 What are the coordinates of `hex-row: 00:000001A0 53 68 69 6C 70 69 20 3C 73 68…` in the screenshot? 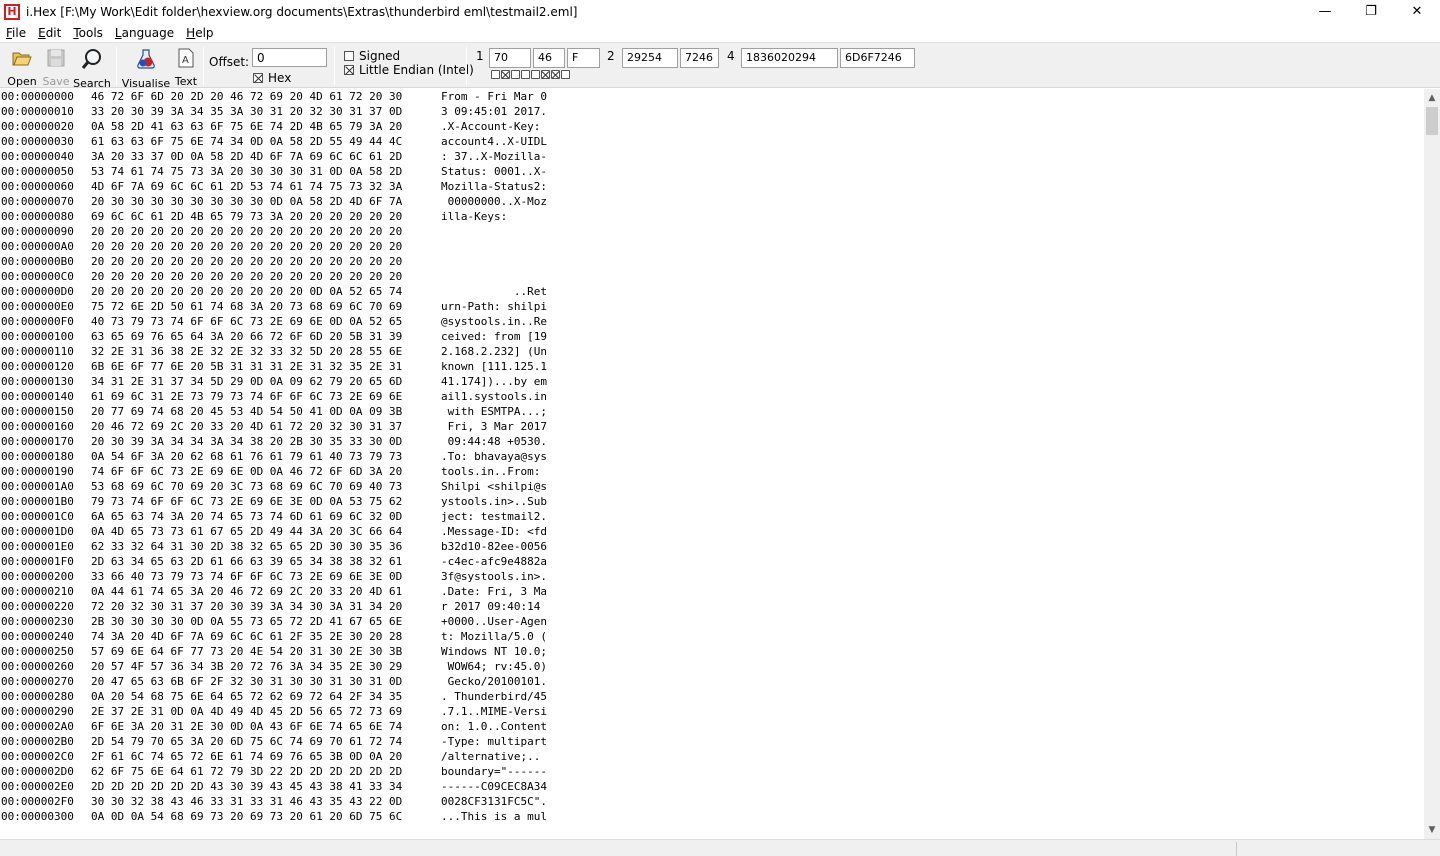 It's located at (712, 486).